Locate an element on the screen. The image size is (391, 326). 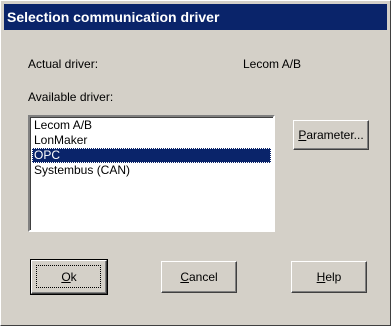
available-driver-label: Available driver: is located at coordinates (71, 97).